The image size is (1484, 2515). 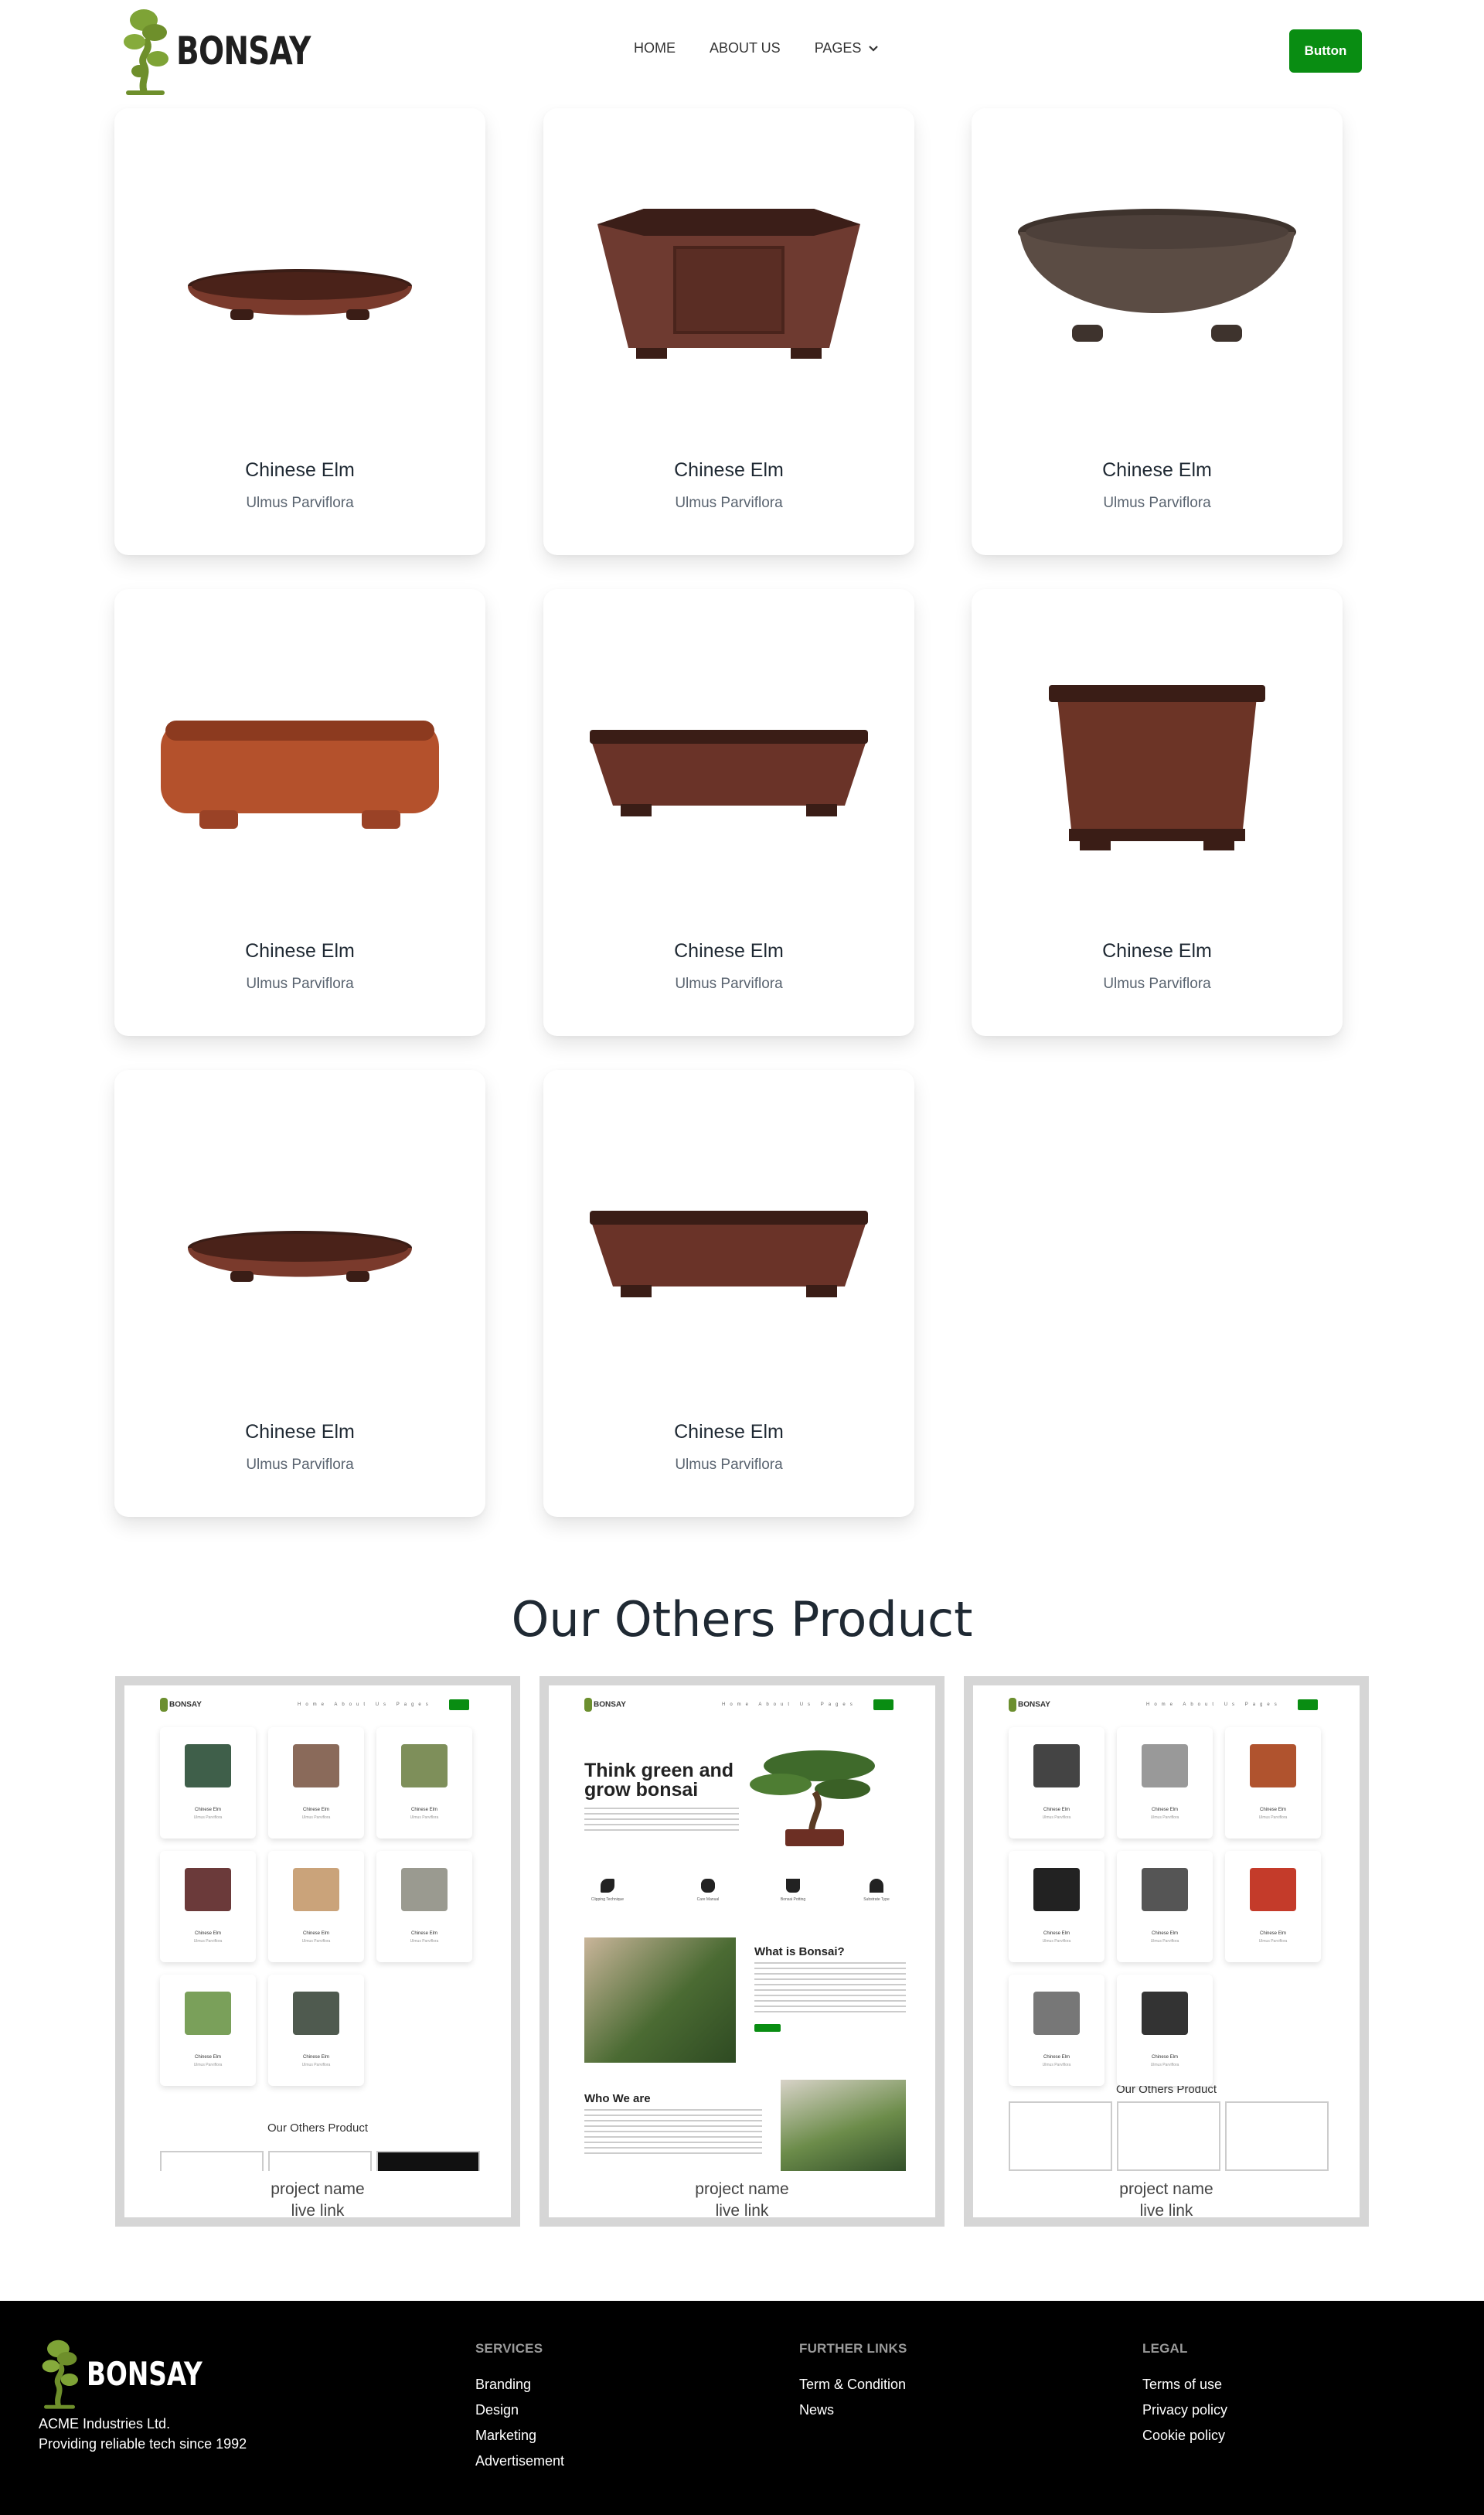 What do you see at coordinates (708, 1886) in the screenshot?
I see `hand-icon` at bounding box center [708, 1886].